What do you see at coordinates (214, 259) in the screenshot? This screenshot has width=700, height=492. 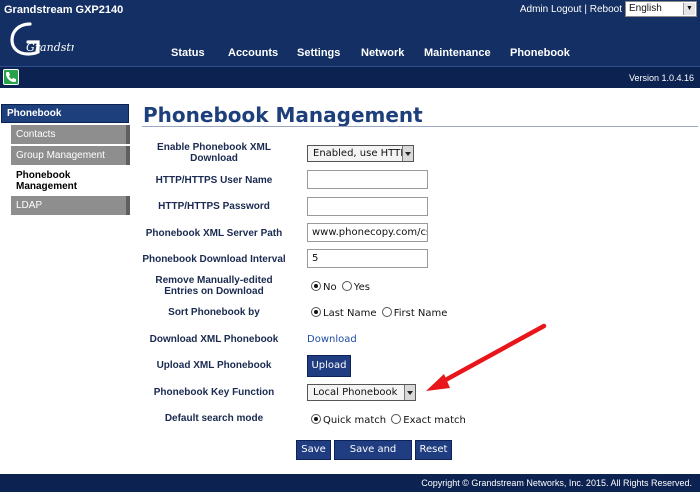 I see `interval-label: Phonebook Download Interval` at bounding box center [214, 259].